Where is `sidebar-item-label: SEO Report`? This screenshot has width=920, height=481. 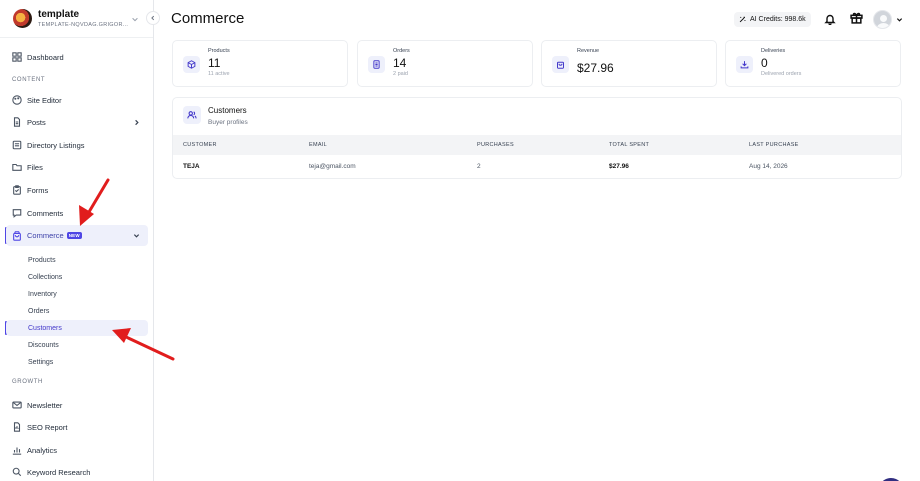
sidebar-item-label: SEO Report is located at coordinates (47, 427).